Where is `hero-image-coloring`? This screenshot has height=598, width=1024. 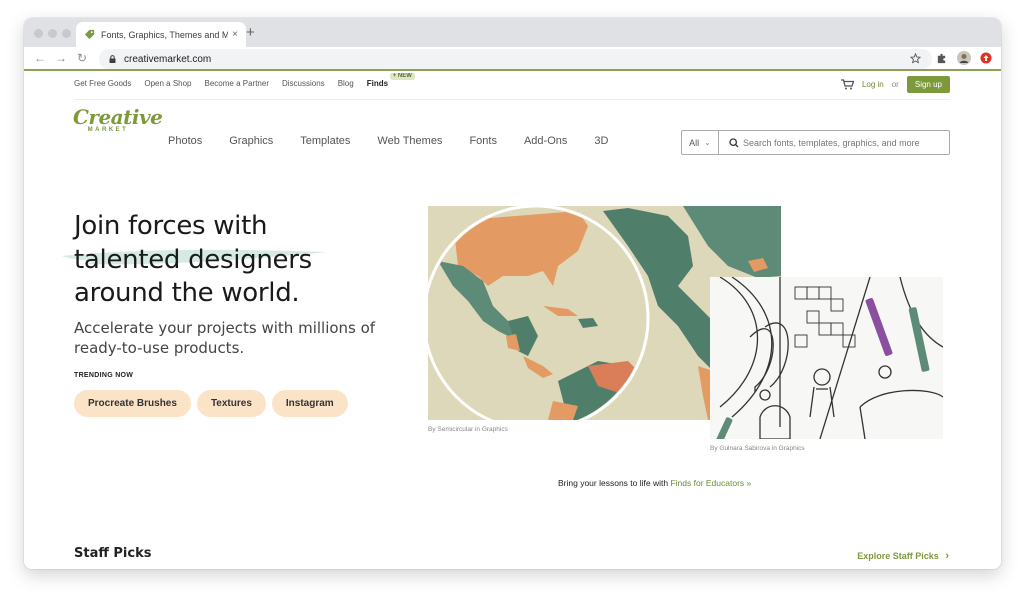
hero-image-coloring is located at coordinates (826, 358).